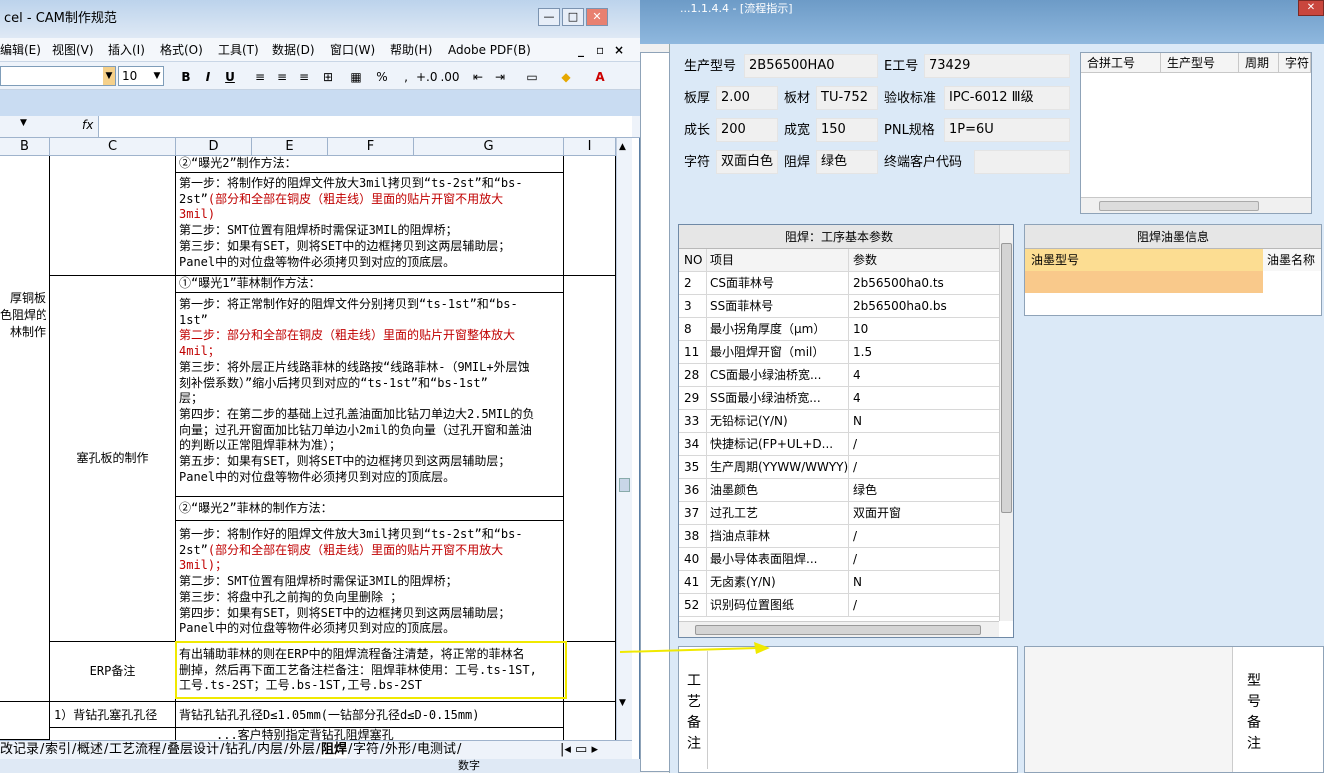  I want to click on decrease-indent-button: ⇤, so click(478, 77).